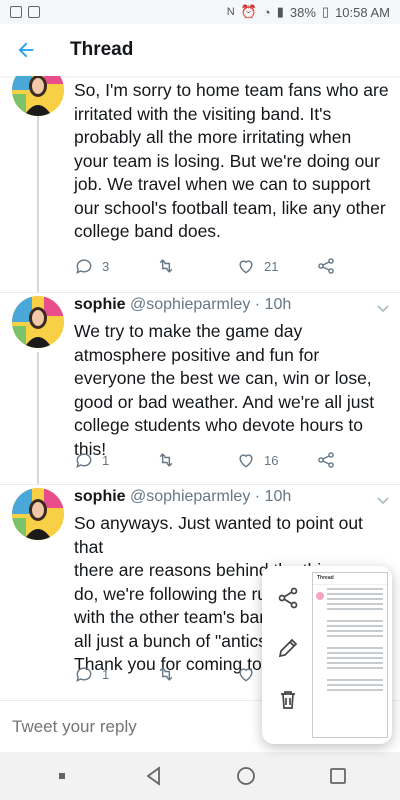 The width and height of the screenshot is (400, 800). What do you see at coordinates (132, 726) in the screenshot?
I see `reply-input` at bounding box center [132, 726].